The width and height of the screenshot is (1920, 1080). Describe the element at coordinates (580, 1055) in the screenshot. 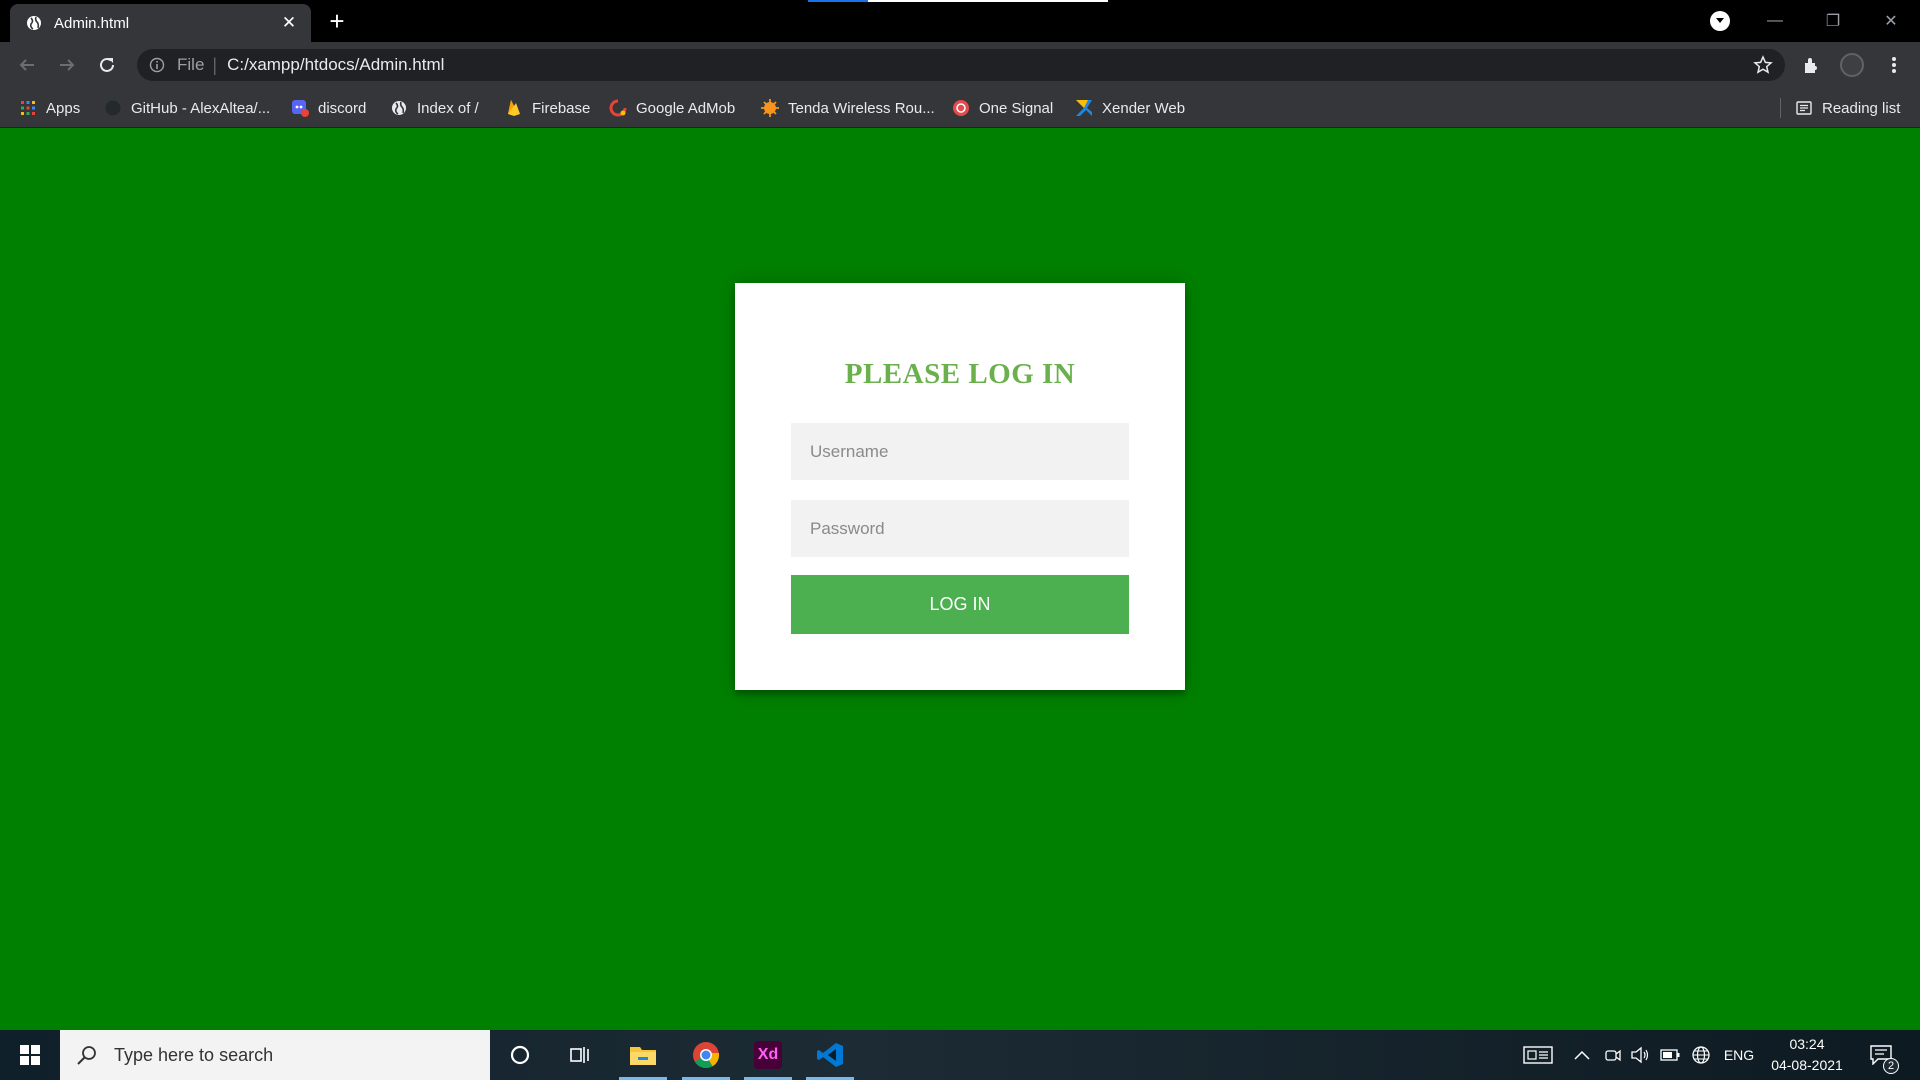

I see `task-view-icon` at that location.